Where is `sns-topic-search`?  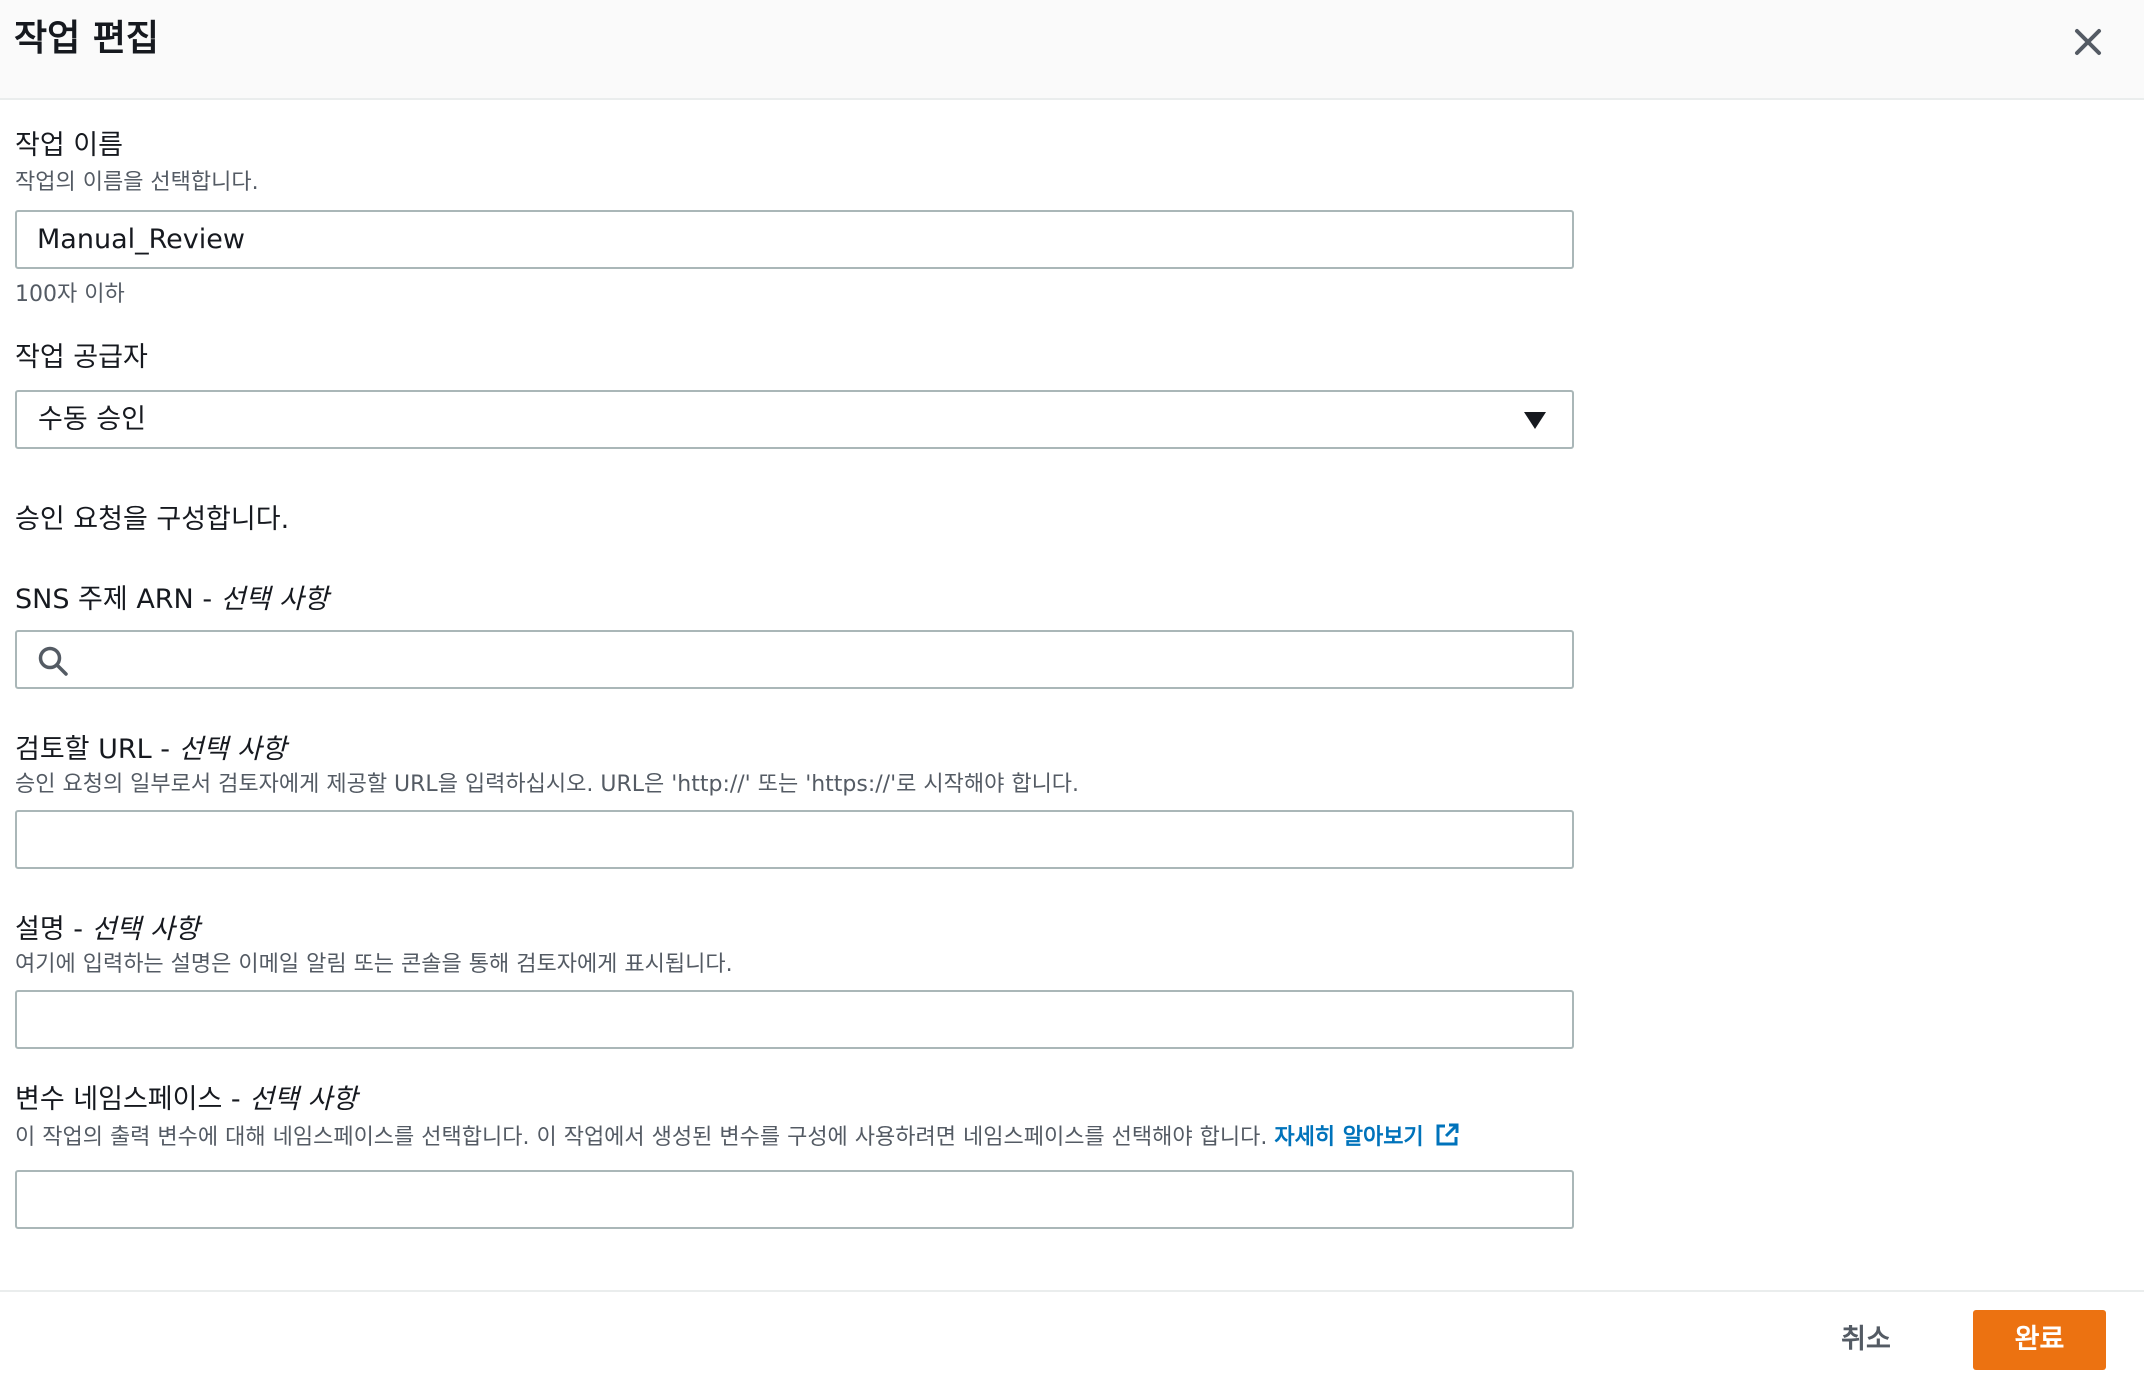 sns-topic-search is located at coordinates (794, 659).